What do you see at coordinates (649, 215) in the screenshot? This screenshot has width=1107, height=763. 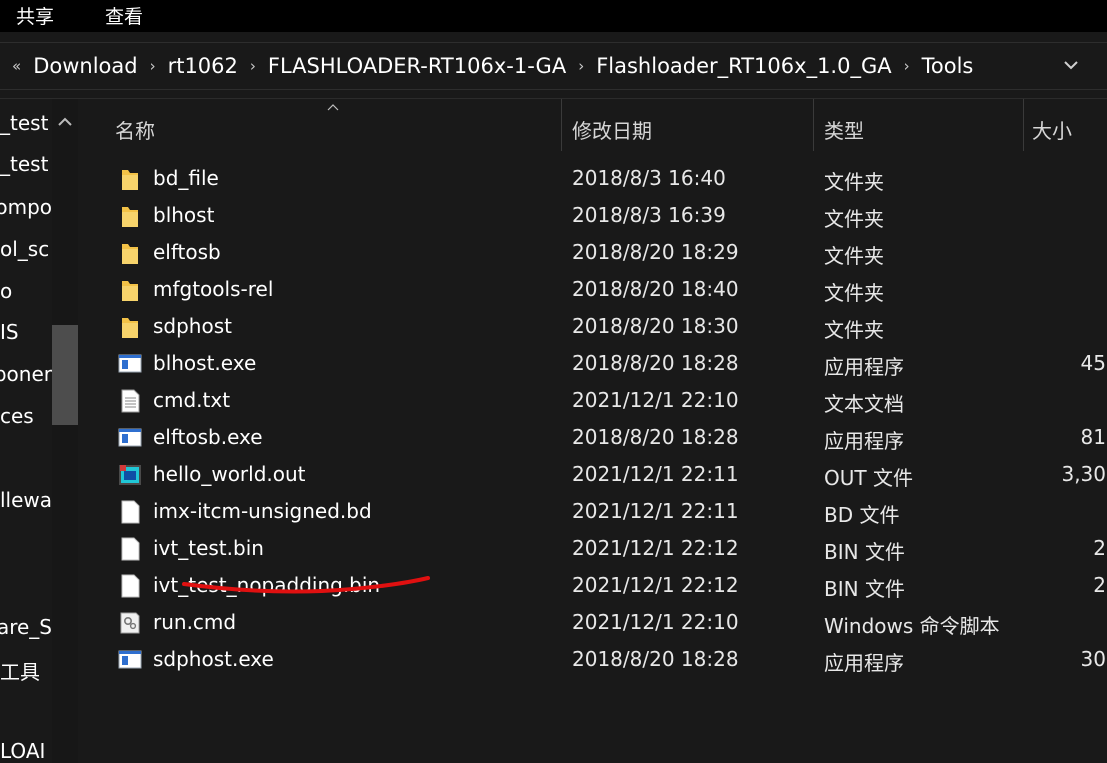 I see `file-modified: 2018/8/3 16:39` at bounding box center [649, 215].